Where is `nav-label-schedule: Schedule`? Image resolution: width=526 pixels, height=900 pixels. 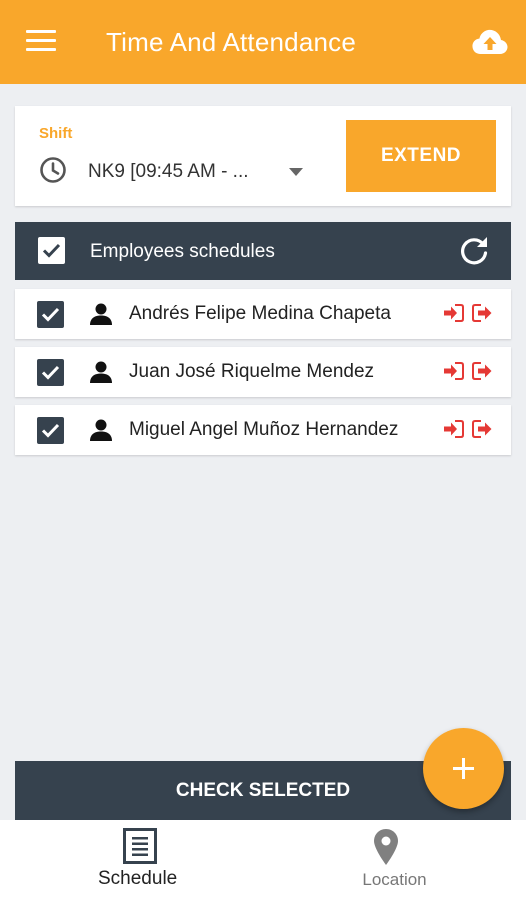 nav-label-schedule: Schedule is located at coordinates (138, 878).